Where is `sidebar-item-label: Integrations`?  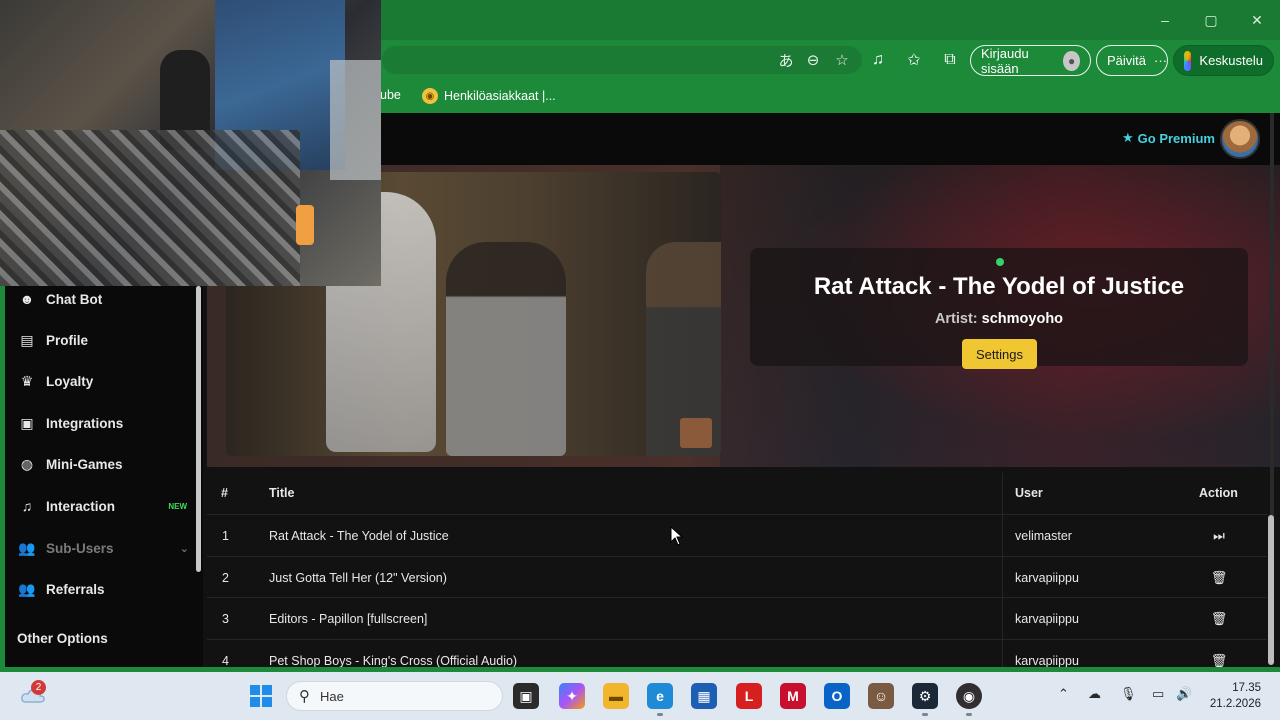
sidebar-item-label: Integrations is located at coordinates (85, 423).